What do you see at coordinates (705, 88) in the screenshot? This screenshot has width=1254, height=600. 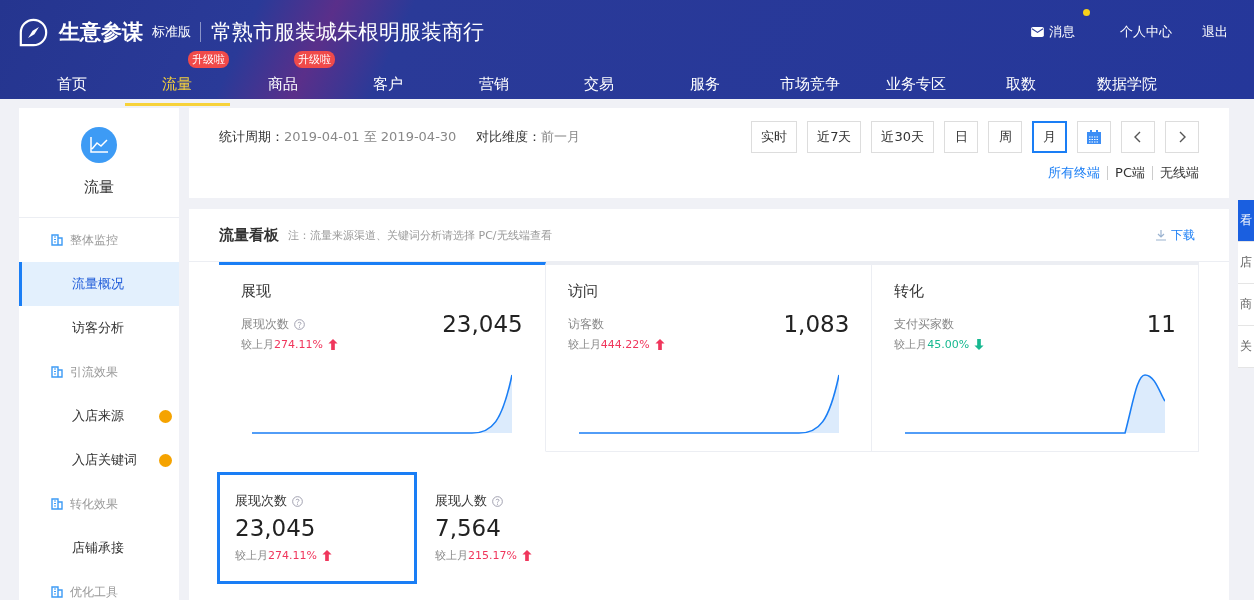 I see `nav-tab: 服务` at bounding box center [705, 88].